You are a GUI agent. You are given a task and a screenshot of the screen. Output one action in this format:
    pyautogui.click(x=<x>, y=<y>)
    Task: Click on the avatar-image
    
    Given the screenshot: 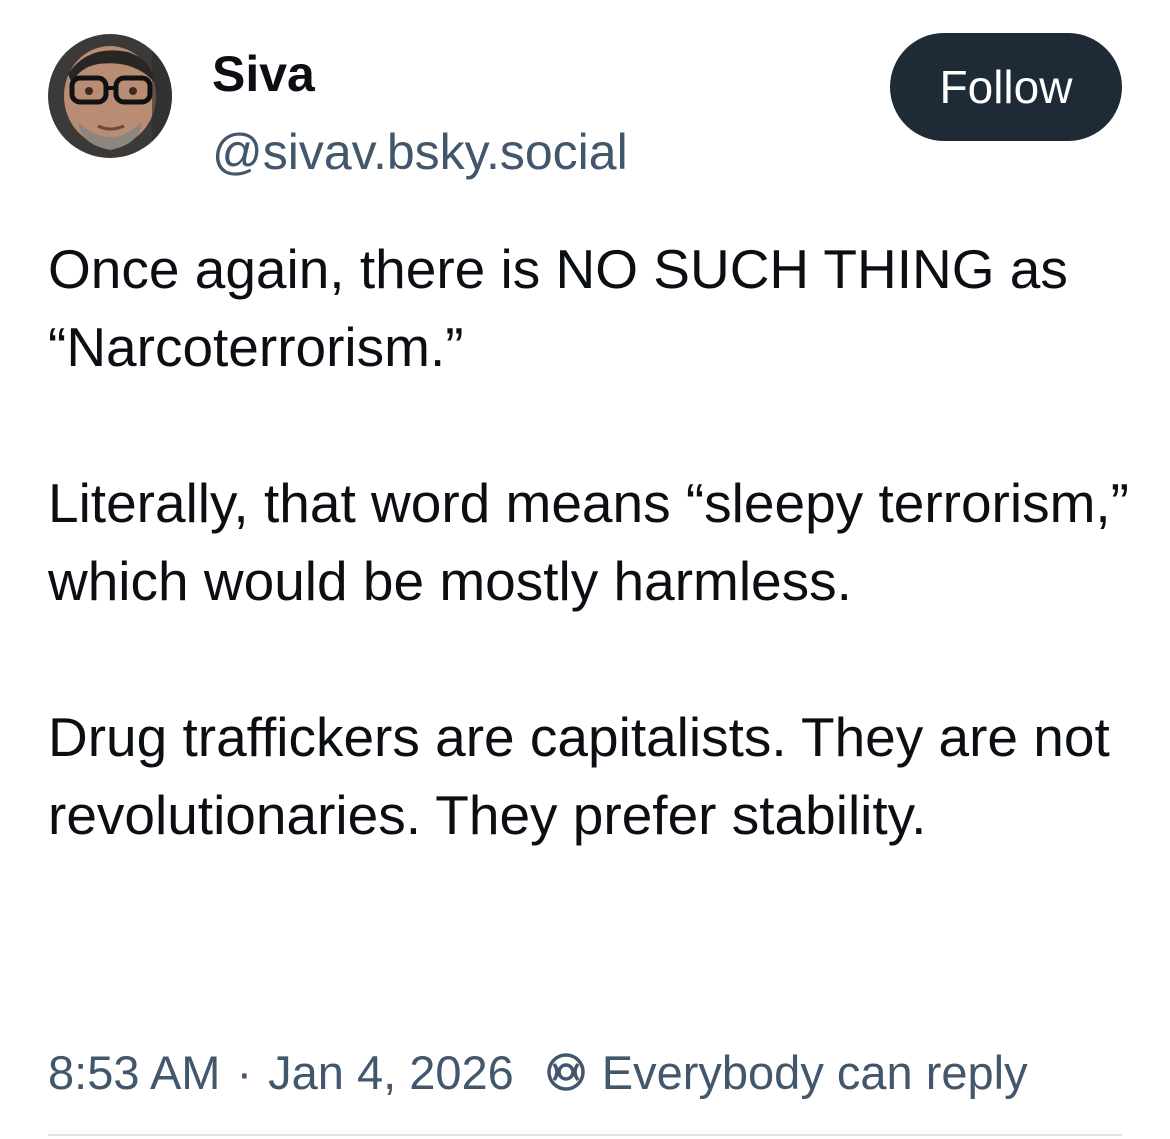 What is the action you would take?
    pyautogui.click(x=110, y=96)
    